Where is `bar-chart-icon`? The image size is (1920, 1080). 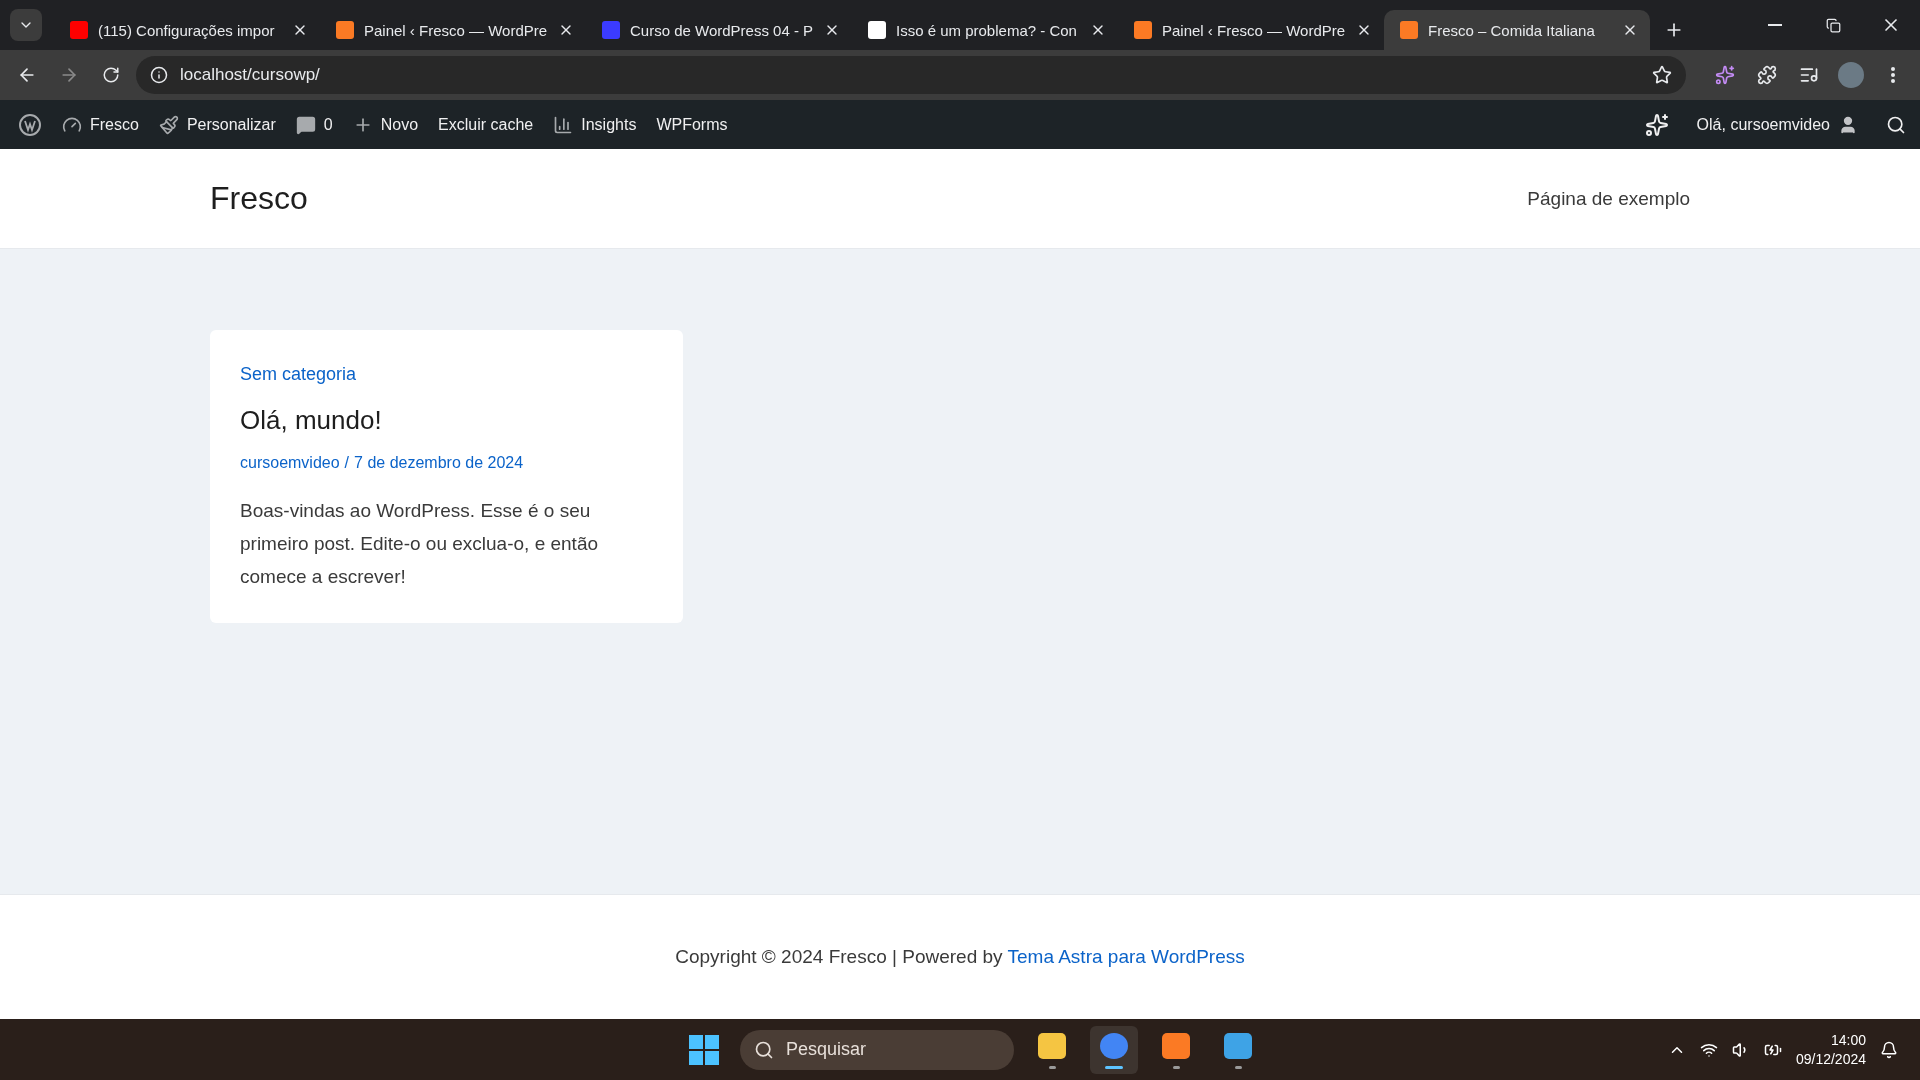
bar-chart-icon is located at coordinates (563, 124).